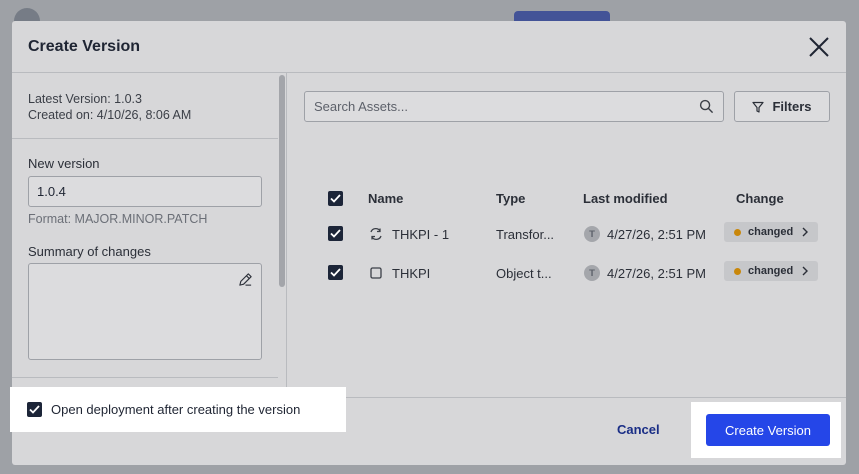 The image size is (859, 474). What do you see at coordinates (64, 163) in the screenshot?
I see `new-version-label: New version` at bounding box center [64, 163].